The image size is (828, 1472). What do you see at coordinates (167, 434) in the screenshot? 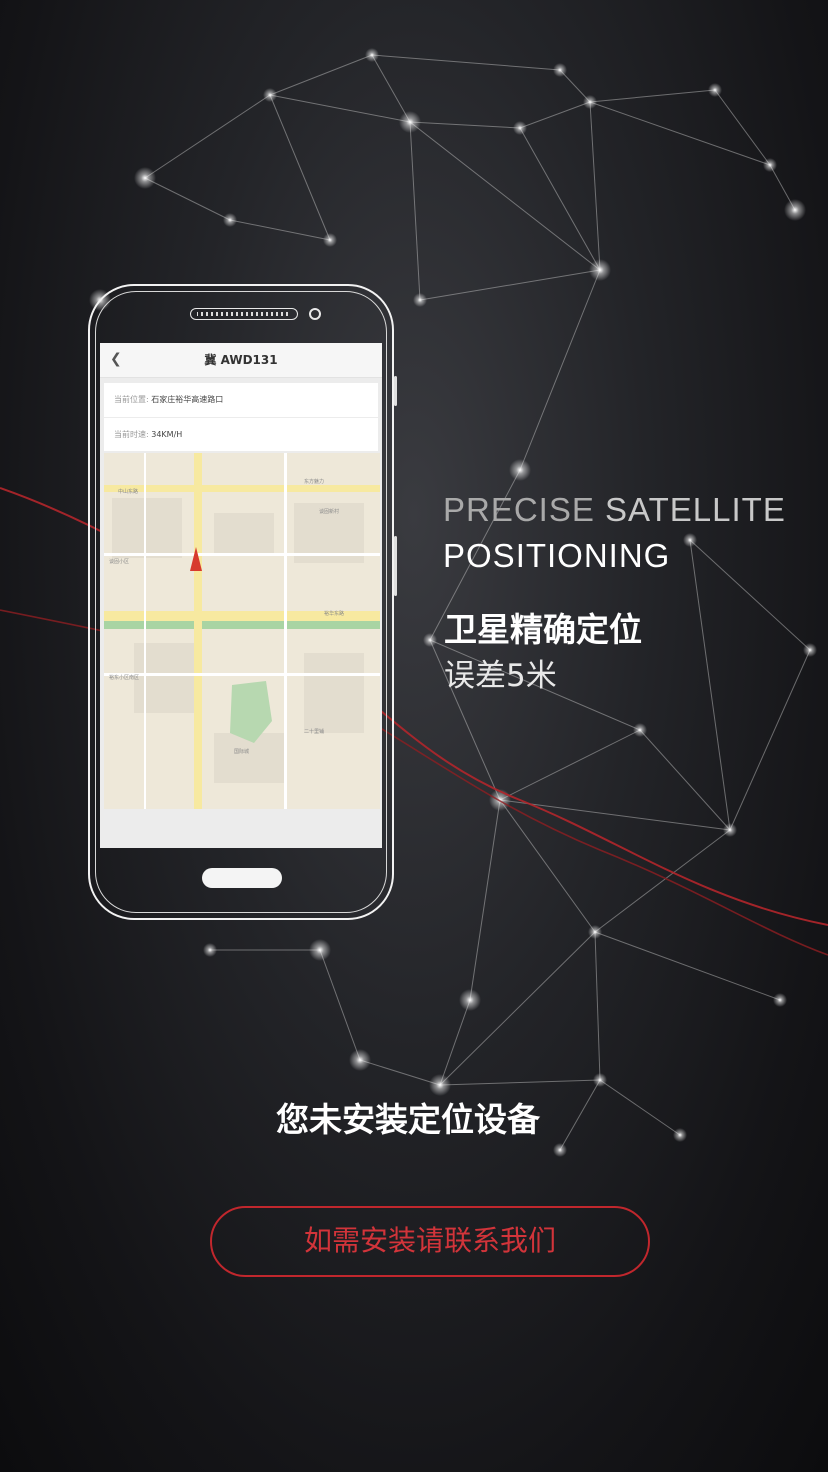
I see `speed-value: 34KM/H` at bounding box center [167, 434].